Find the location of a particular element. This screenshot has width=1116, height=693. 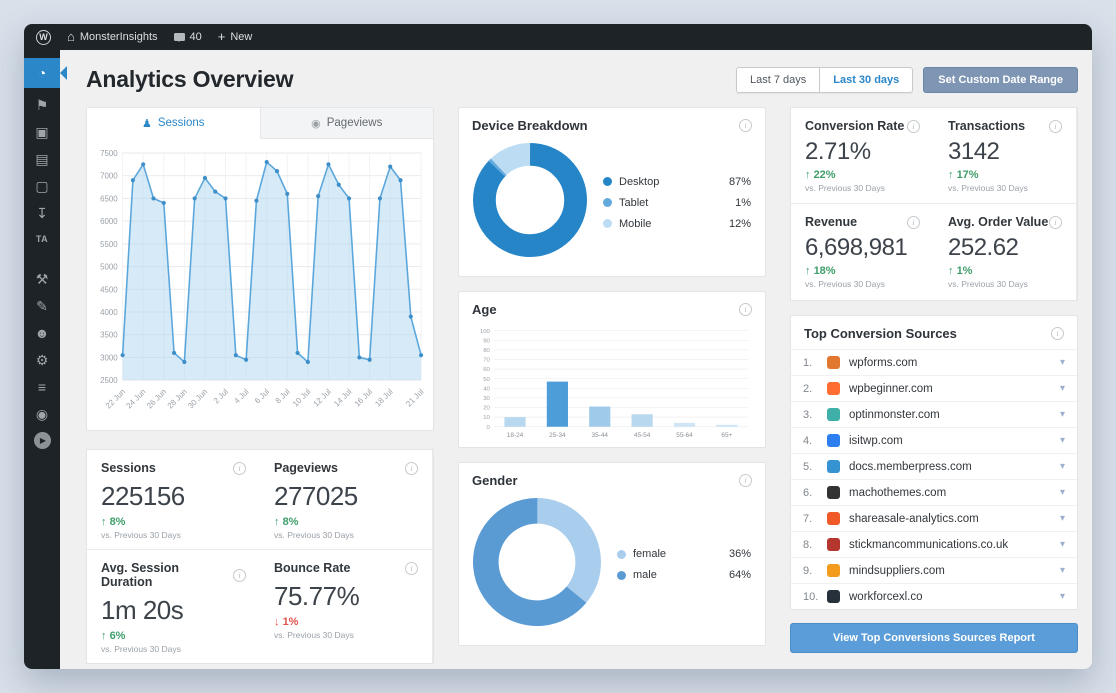

source-domain: wpbeginner.com is located at coordinates (891, 388).